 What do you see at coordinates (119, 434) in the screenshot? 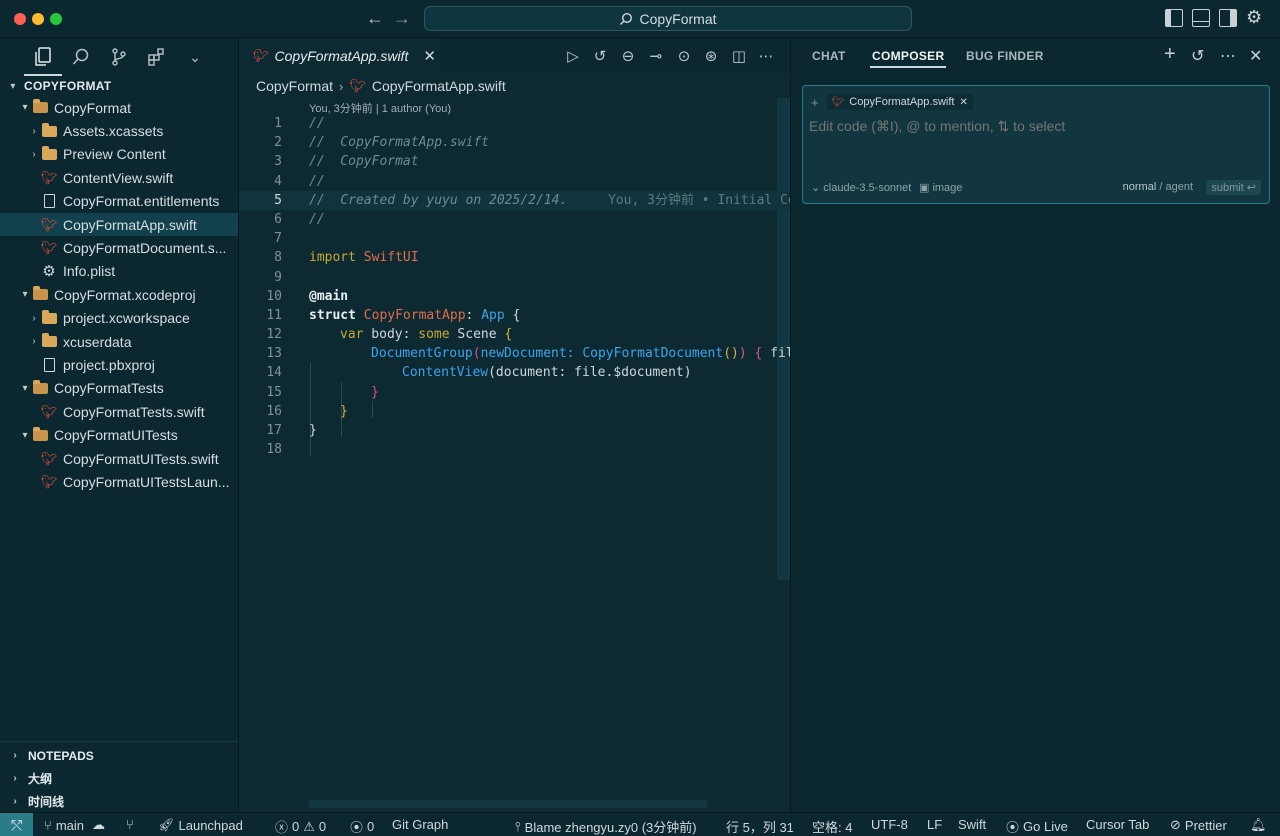
I see `tree-item: ▾ CopyFormatUITests` at bounding box center [119, 434].